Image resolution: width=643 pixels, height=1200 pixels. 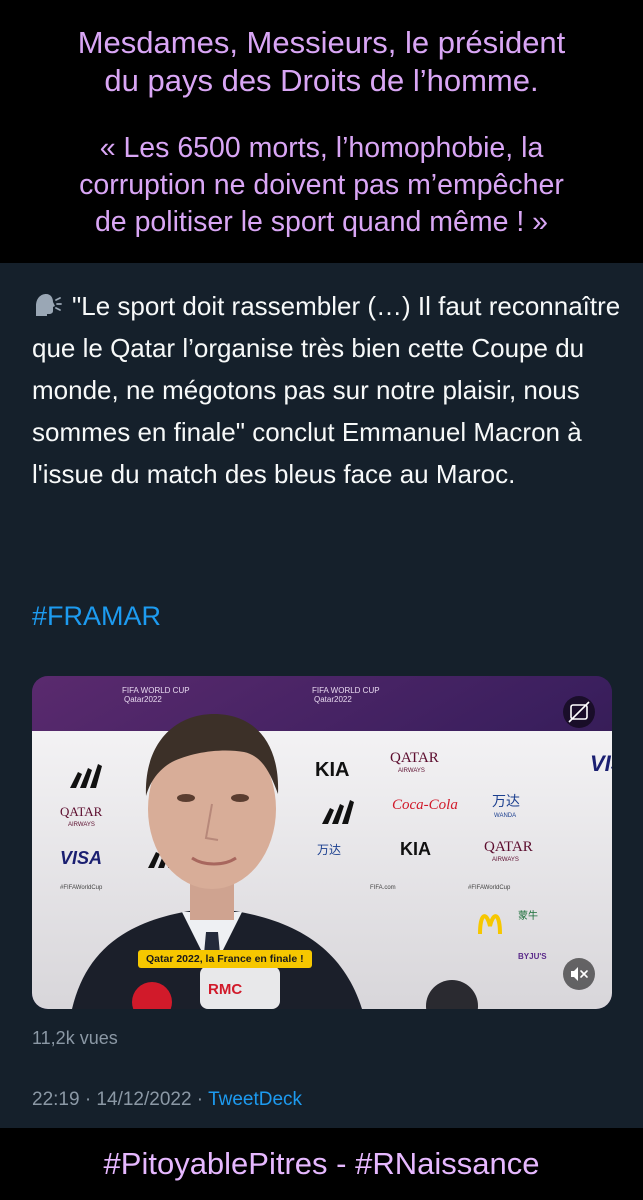 What do you see at coordinates (532, 956) in the screenshot?
I see `svg-text: BYJU'S` at bounding box center [532, 956].